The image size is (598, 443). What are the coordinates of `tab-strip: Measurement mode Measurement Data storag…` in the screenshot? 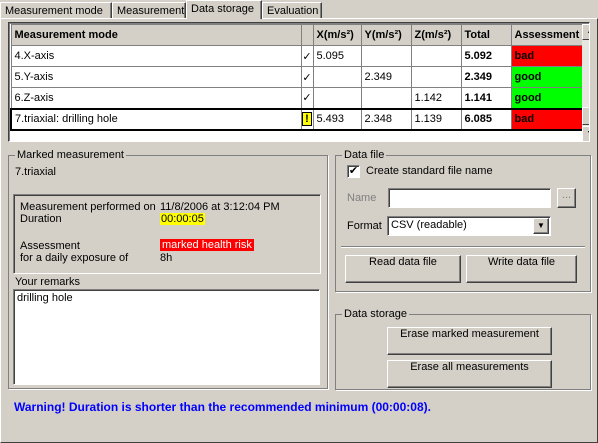 It's located at (299, 9).